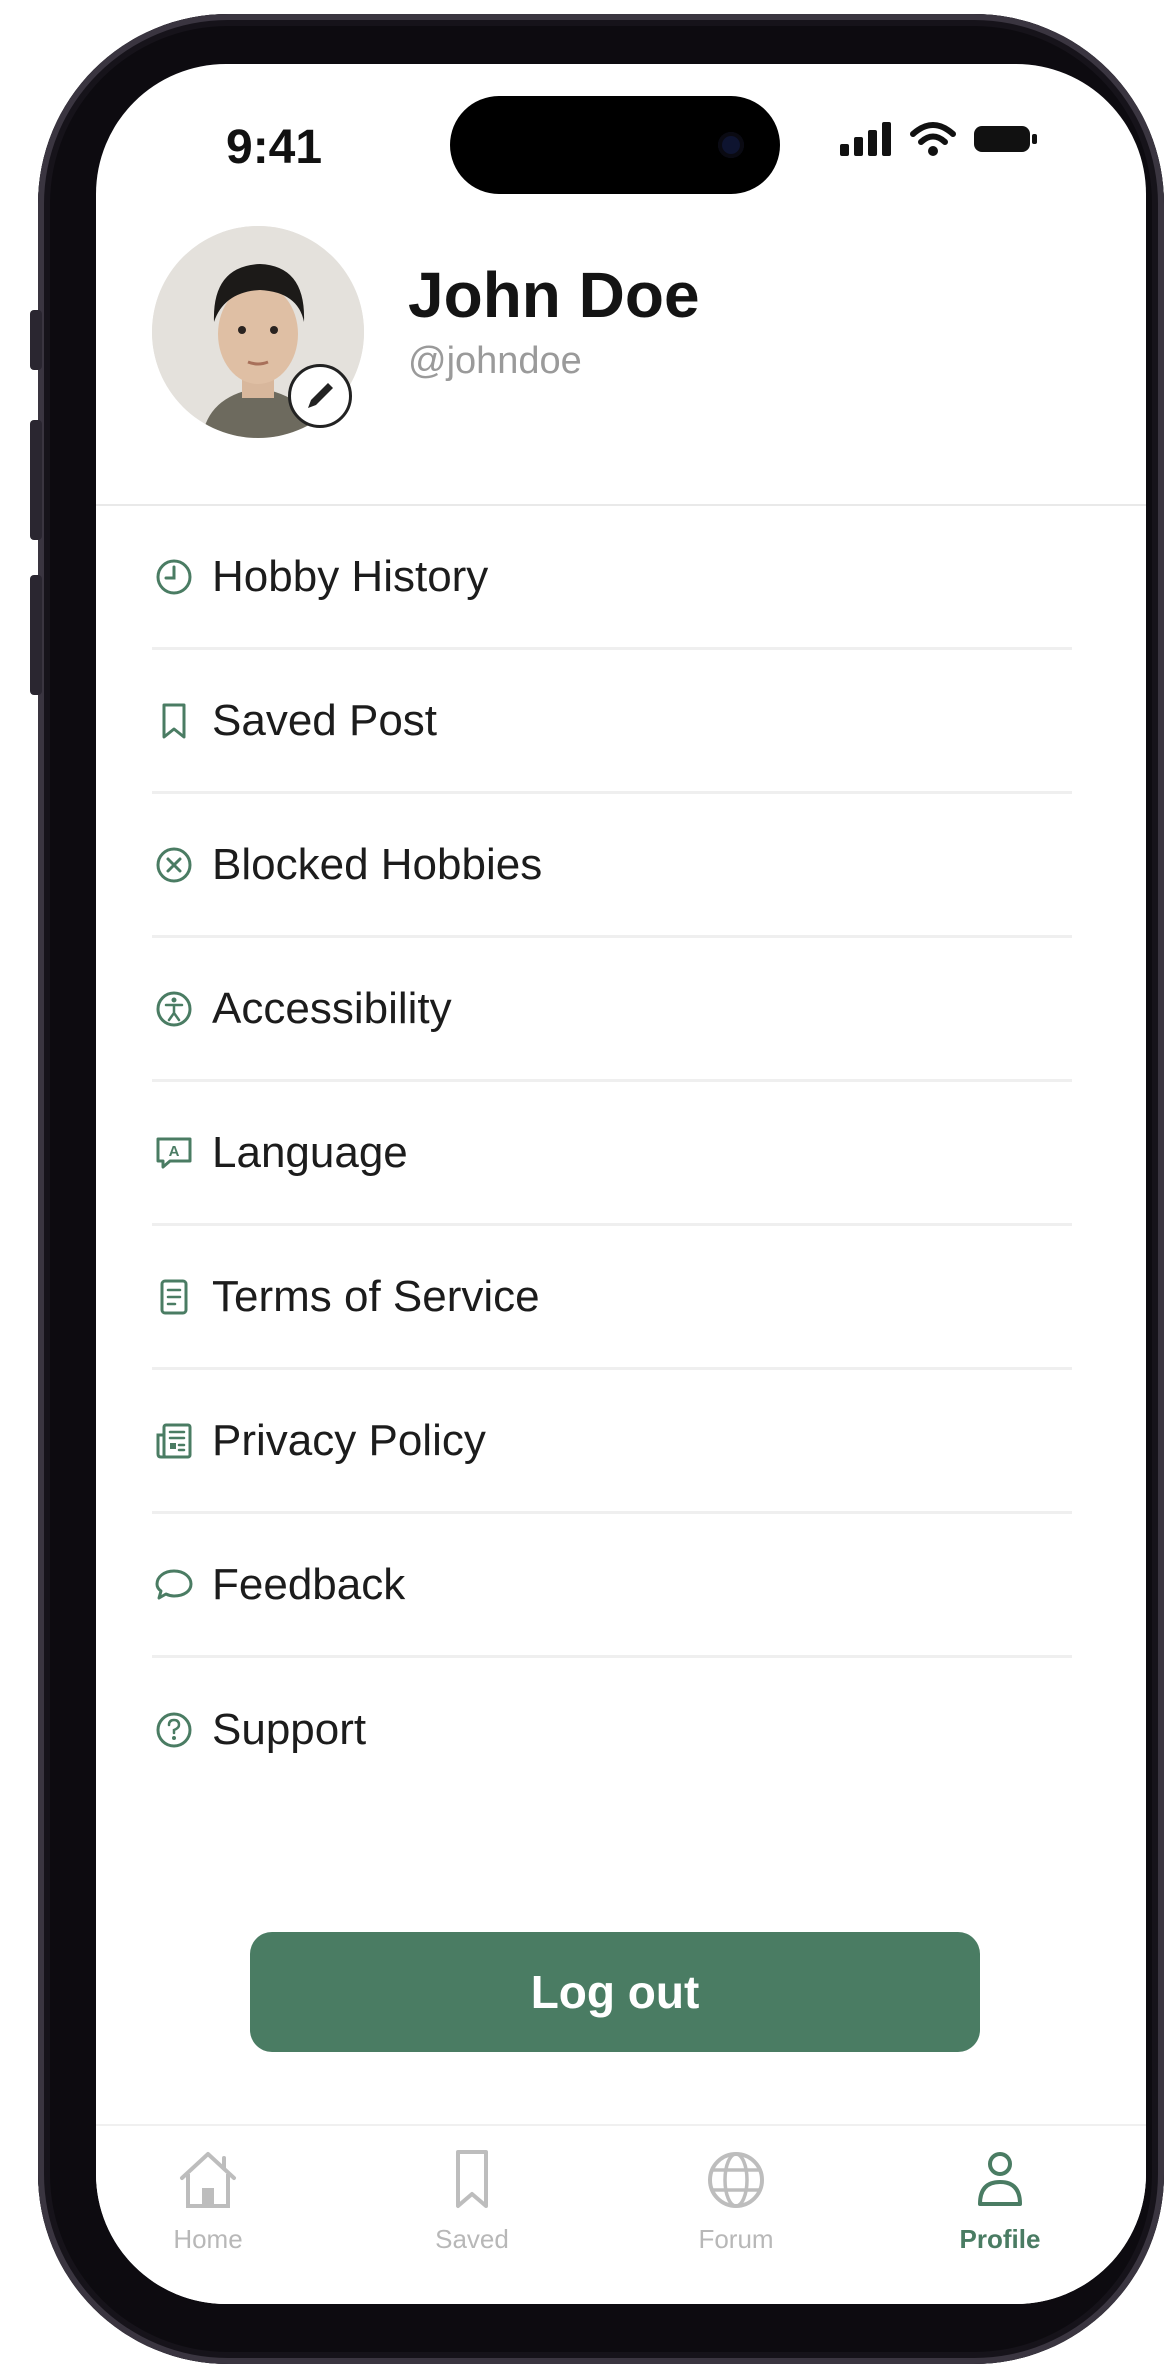 The width and height of the screenshot is (1164, 2375). Describe the element at coordinates (349, 1440) in the screenshot. I see `menu-item-label: Privacy Policy` at that location.